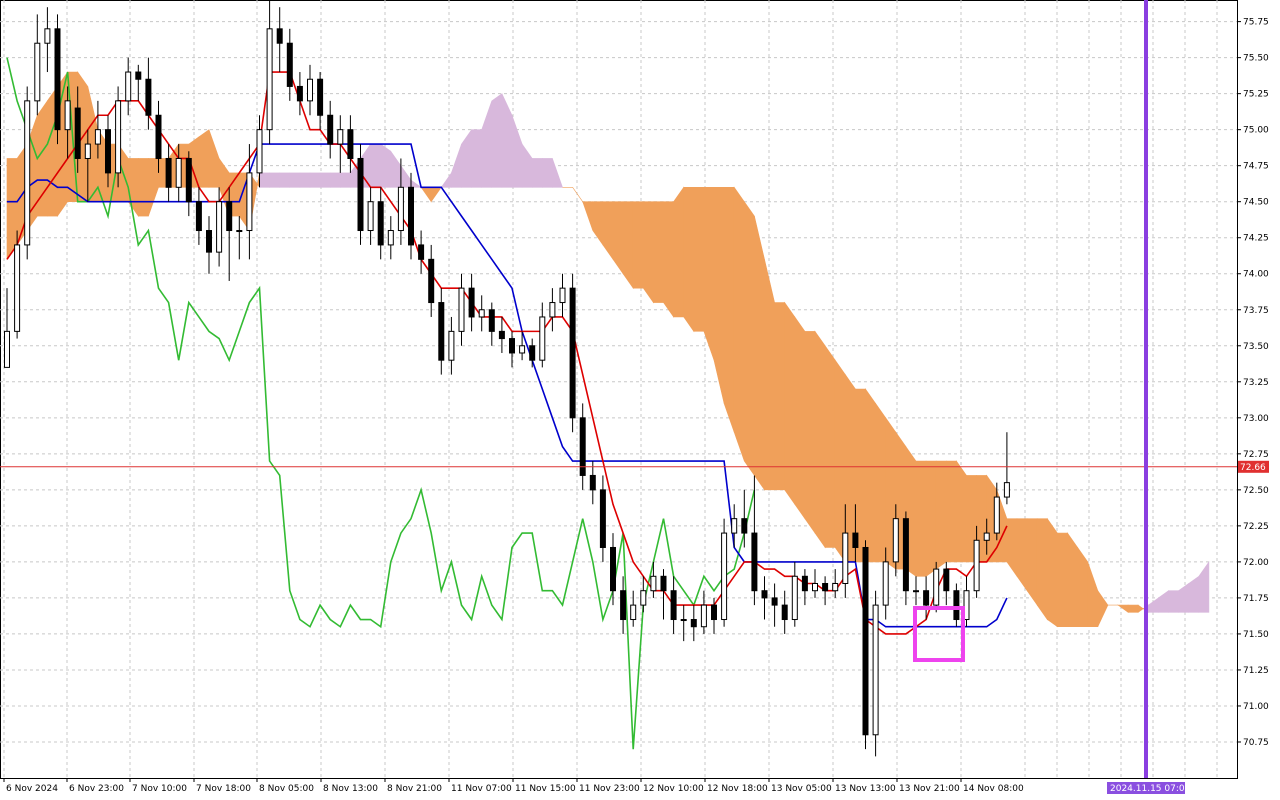 This screenshot has width=1280, height=800. I want to click on y-tick-label: 73.50, so click(1256, 347).